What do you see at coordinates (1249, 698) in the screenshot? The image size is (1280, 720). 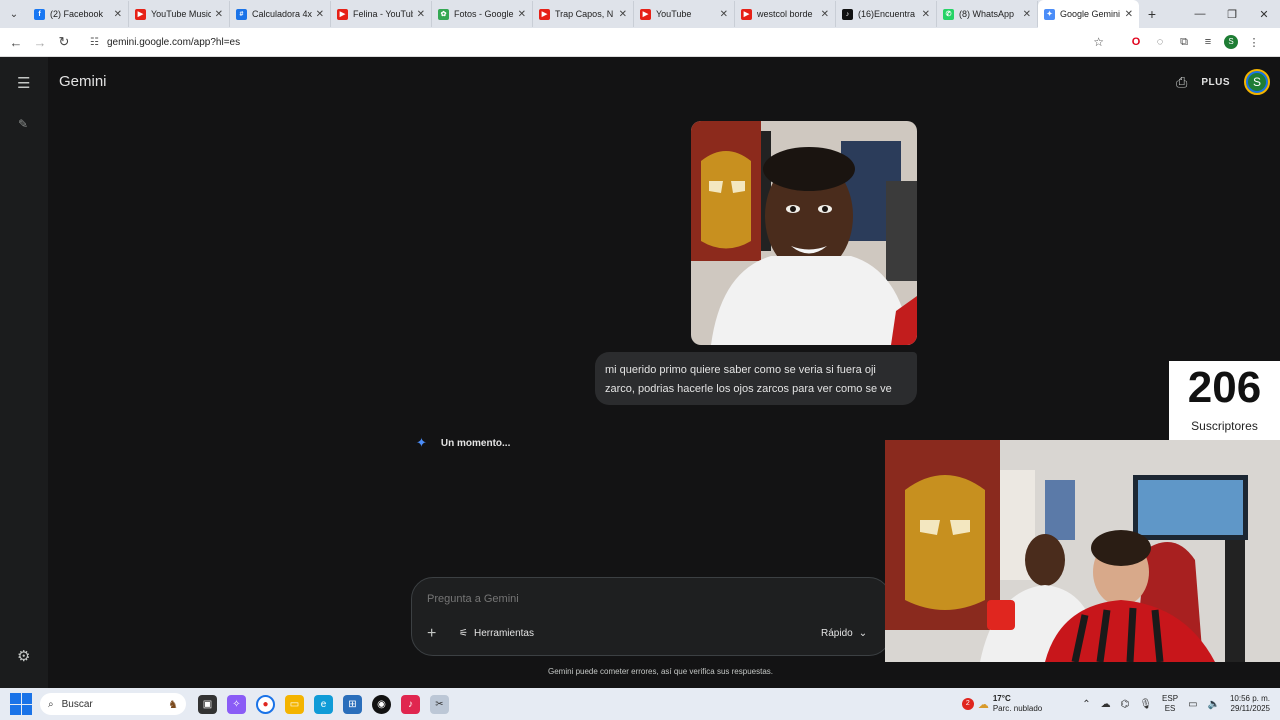 I see `clock-time: 10:56 p. m.` at bounding box center [1249, 698].